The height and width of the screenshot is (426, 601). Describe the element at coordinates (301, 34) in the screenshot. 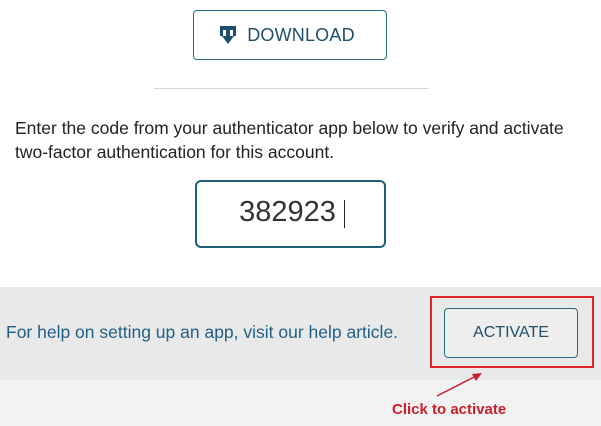

I see `download-button-label: DOWNLOAD` at that location.